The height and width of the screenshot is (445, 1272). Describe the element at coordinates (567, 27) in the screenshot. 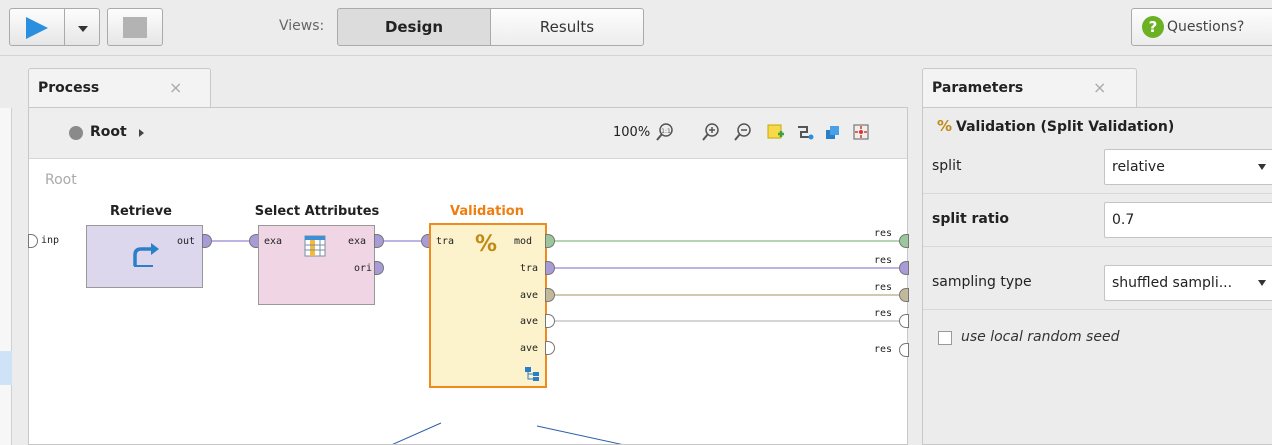

I see `results-view-tab: Results` at that location.